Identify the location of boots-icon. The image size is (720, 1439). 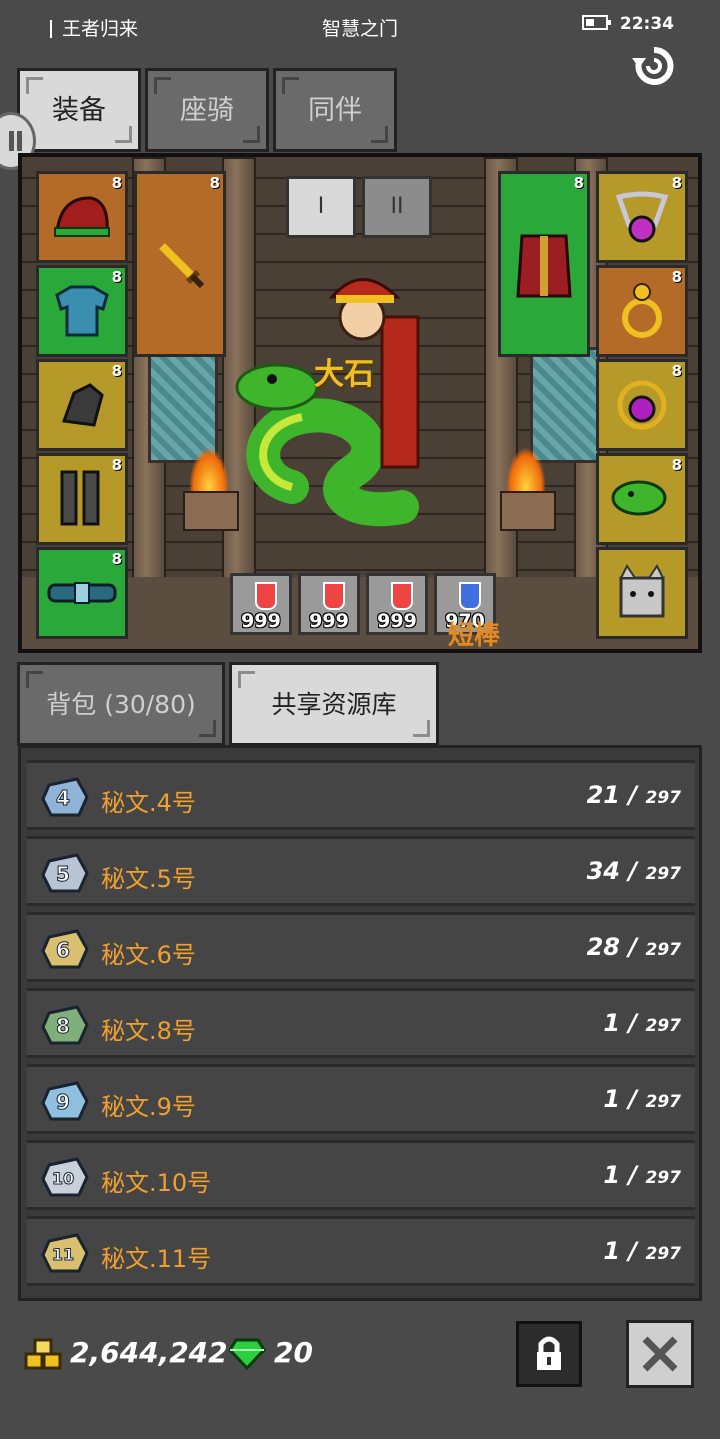
(80, 498).